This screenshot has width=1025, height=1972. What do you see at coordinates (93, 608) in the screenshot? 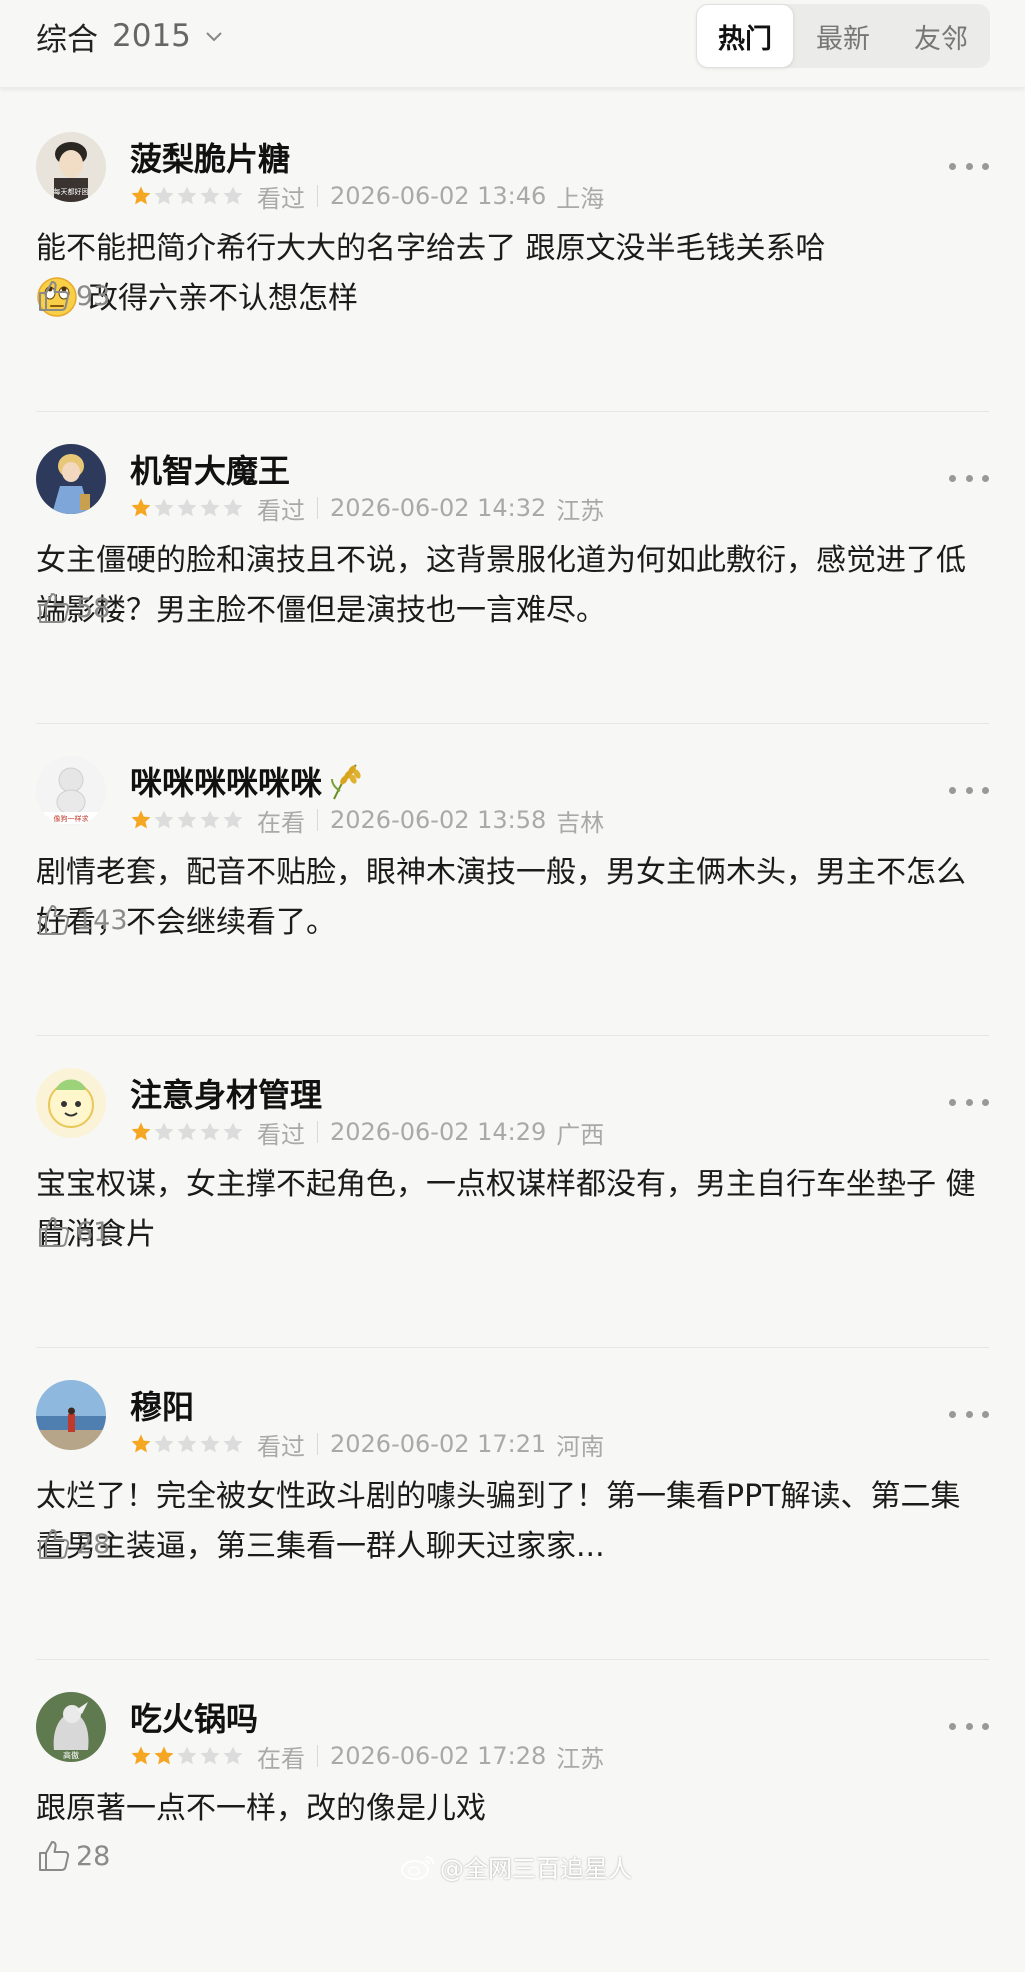
I see `like-count: 58` at bounding box center [93, 608].